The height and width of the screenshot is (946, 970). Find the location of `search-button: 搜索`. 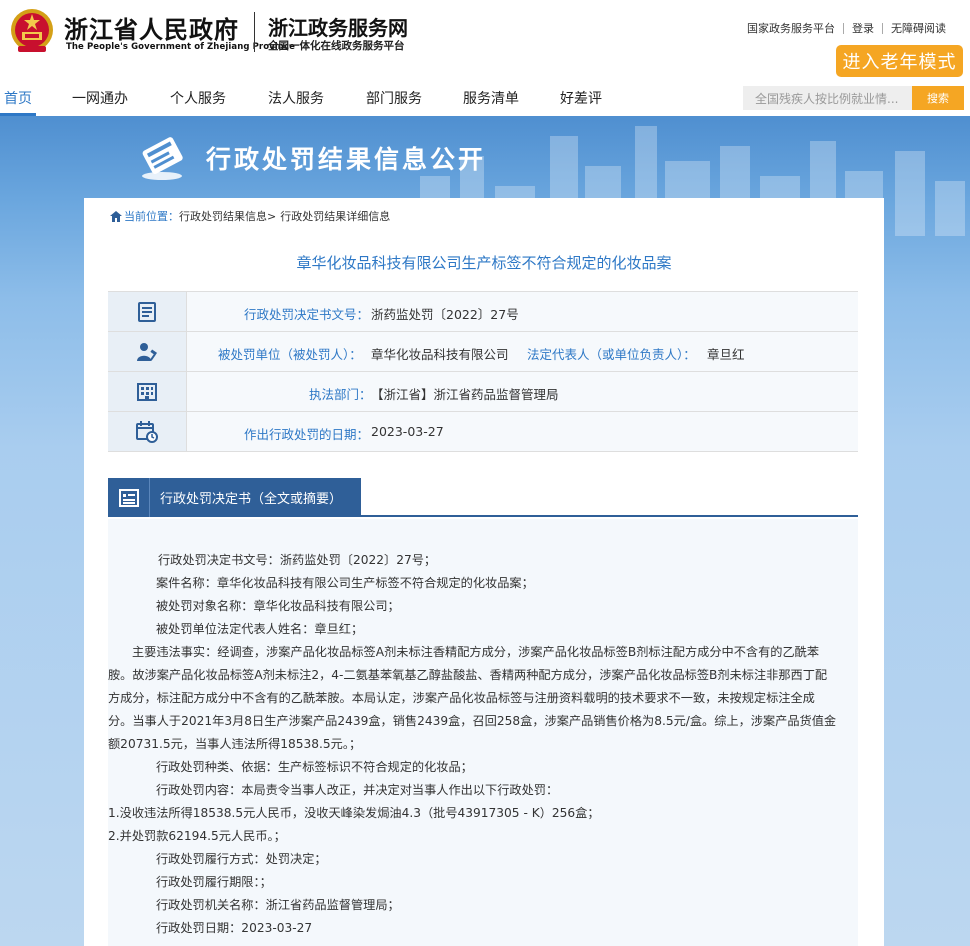

search-button: 搜索 is located at coordinates (938, 98).